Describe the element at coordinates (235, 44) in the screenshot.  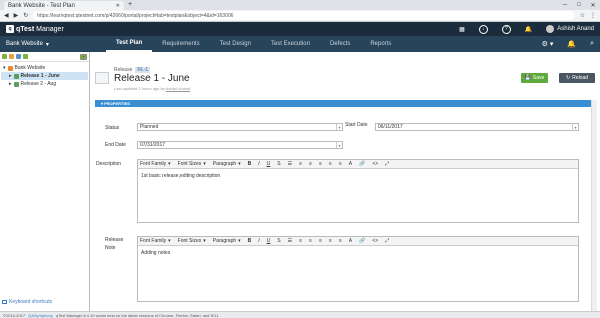
I see `tab-test-design: Test Design` at that location.